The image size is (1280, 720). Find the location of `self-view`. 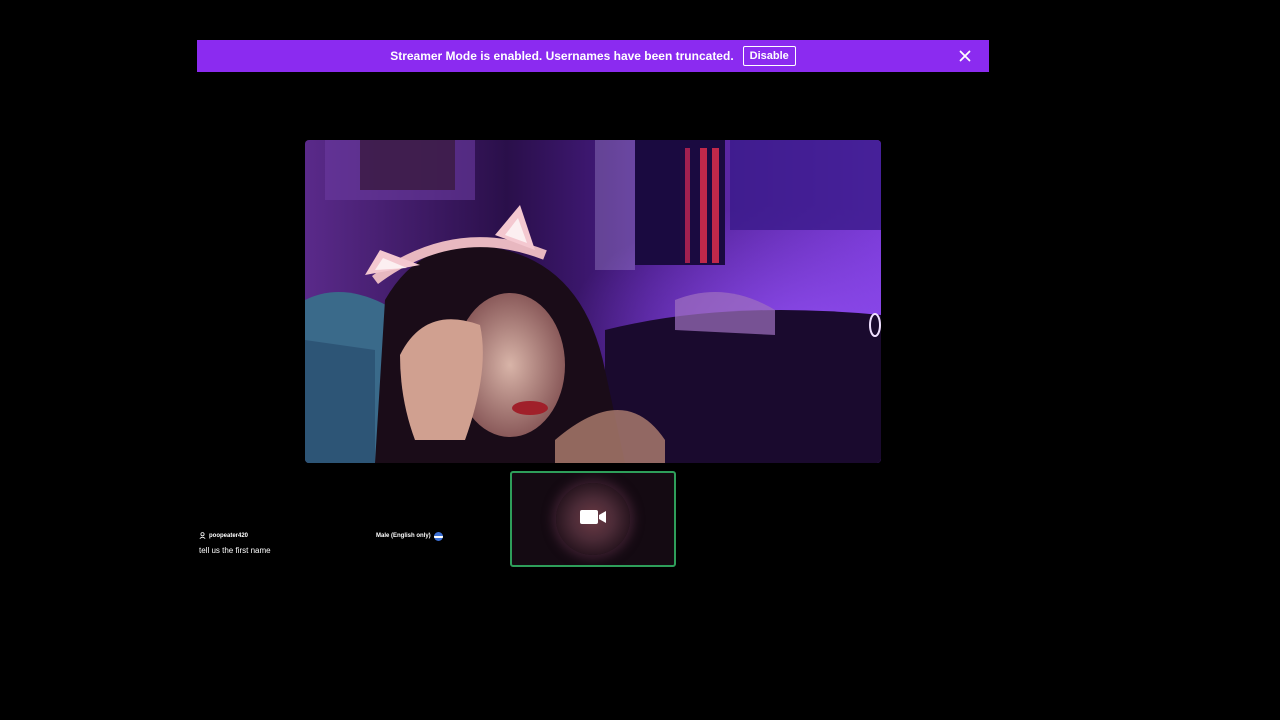

self-view is located at coordinates (593, 519).